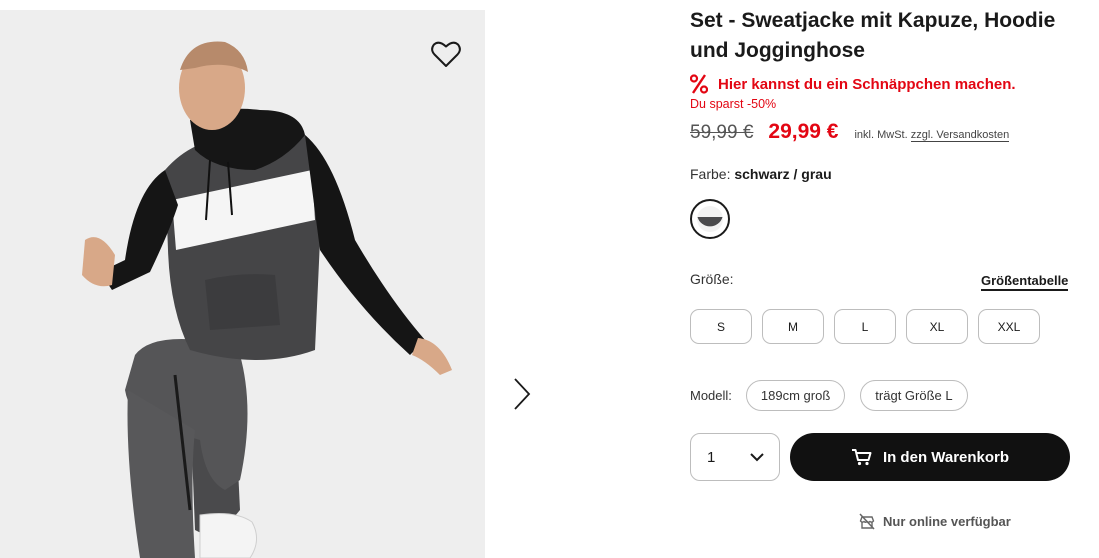 This screenshot has width=1099, height=558. What do you see at coordinates (947, 521) in the screenshot?
I see `online-only-text: Nur online verfügbar` at bounding box center [947, 521].